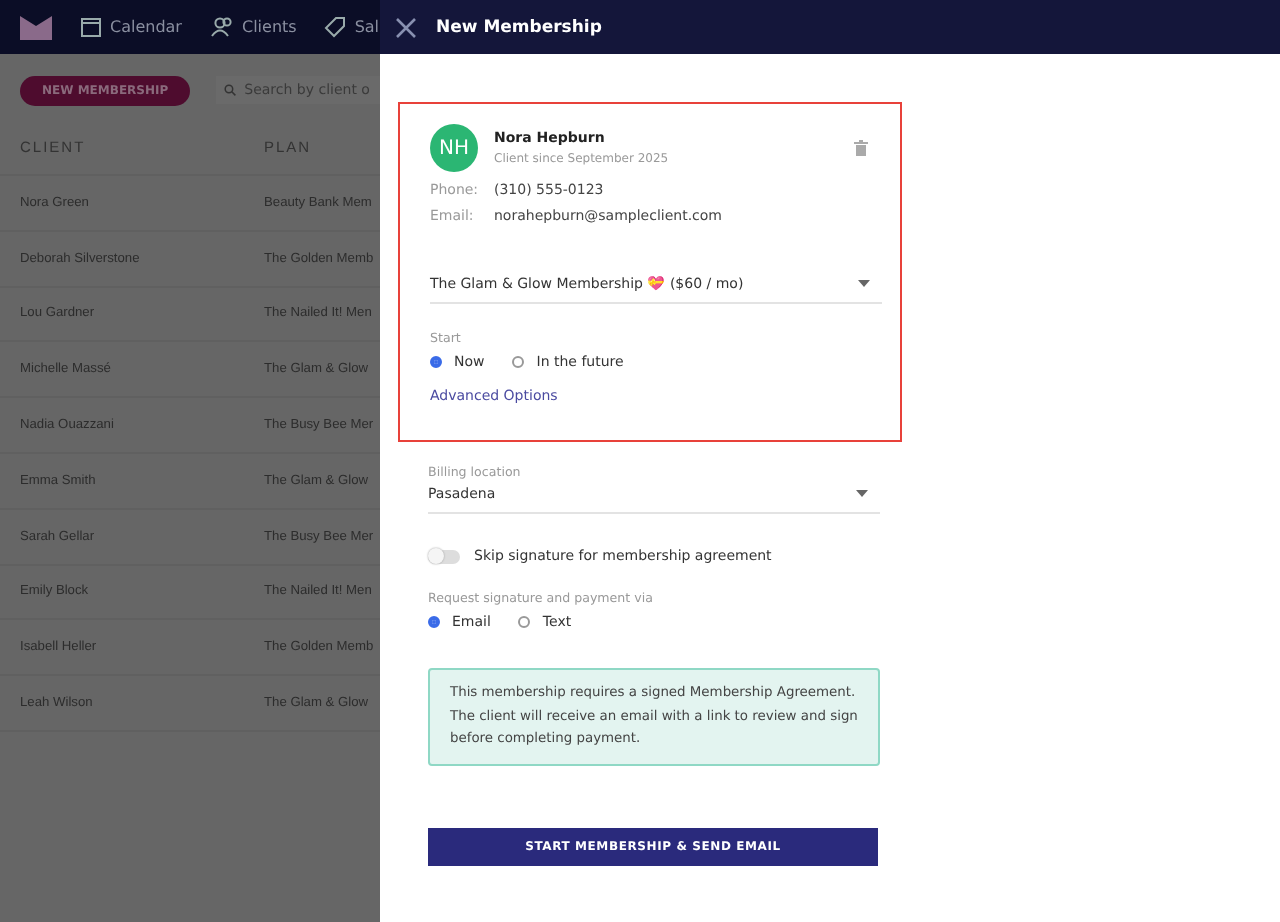 The image size is (1280, 922). What do you see at coordinates (352, 27) in the screenshot?
I see `nav-link: Sal` at bounding box center [352, 27].